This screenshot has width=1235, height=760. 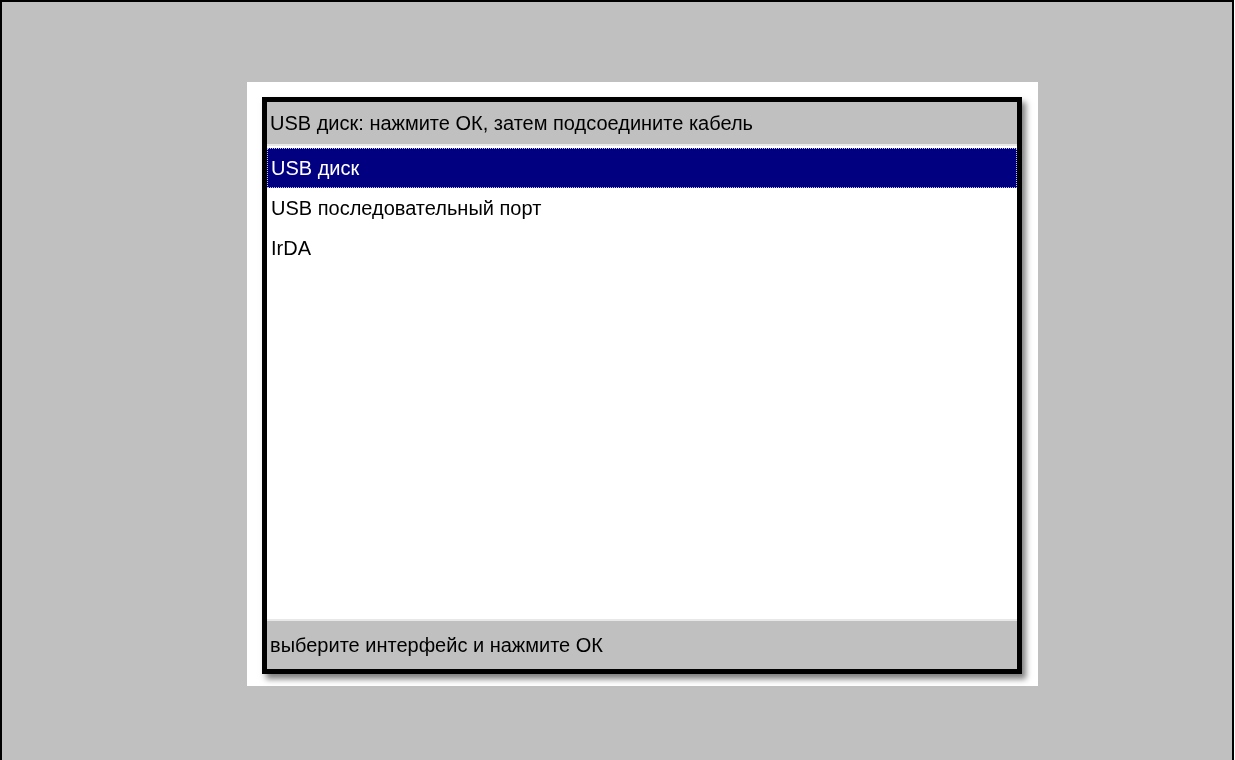 I want to click on status-bar: выберите интерфейс и нажмите ОК, so click(x=642, y=644).